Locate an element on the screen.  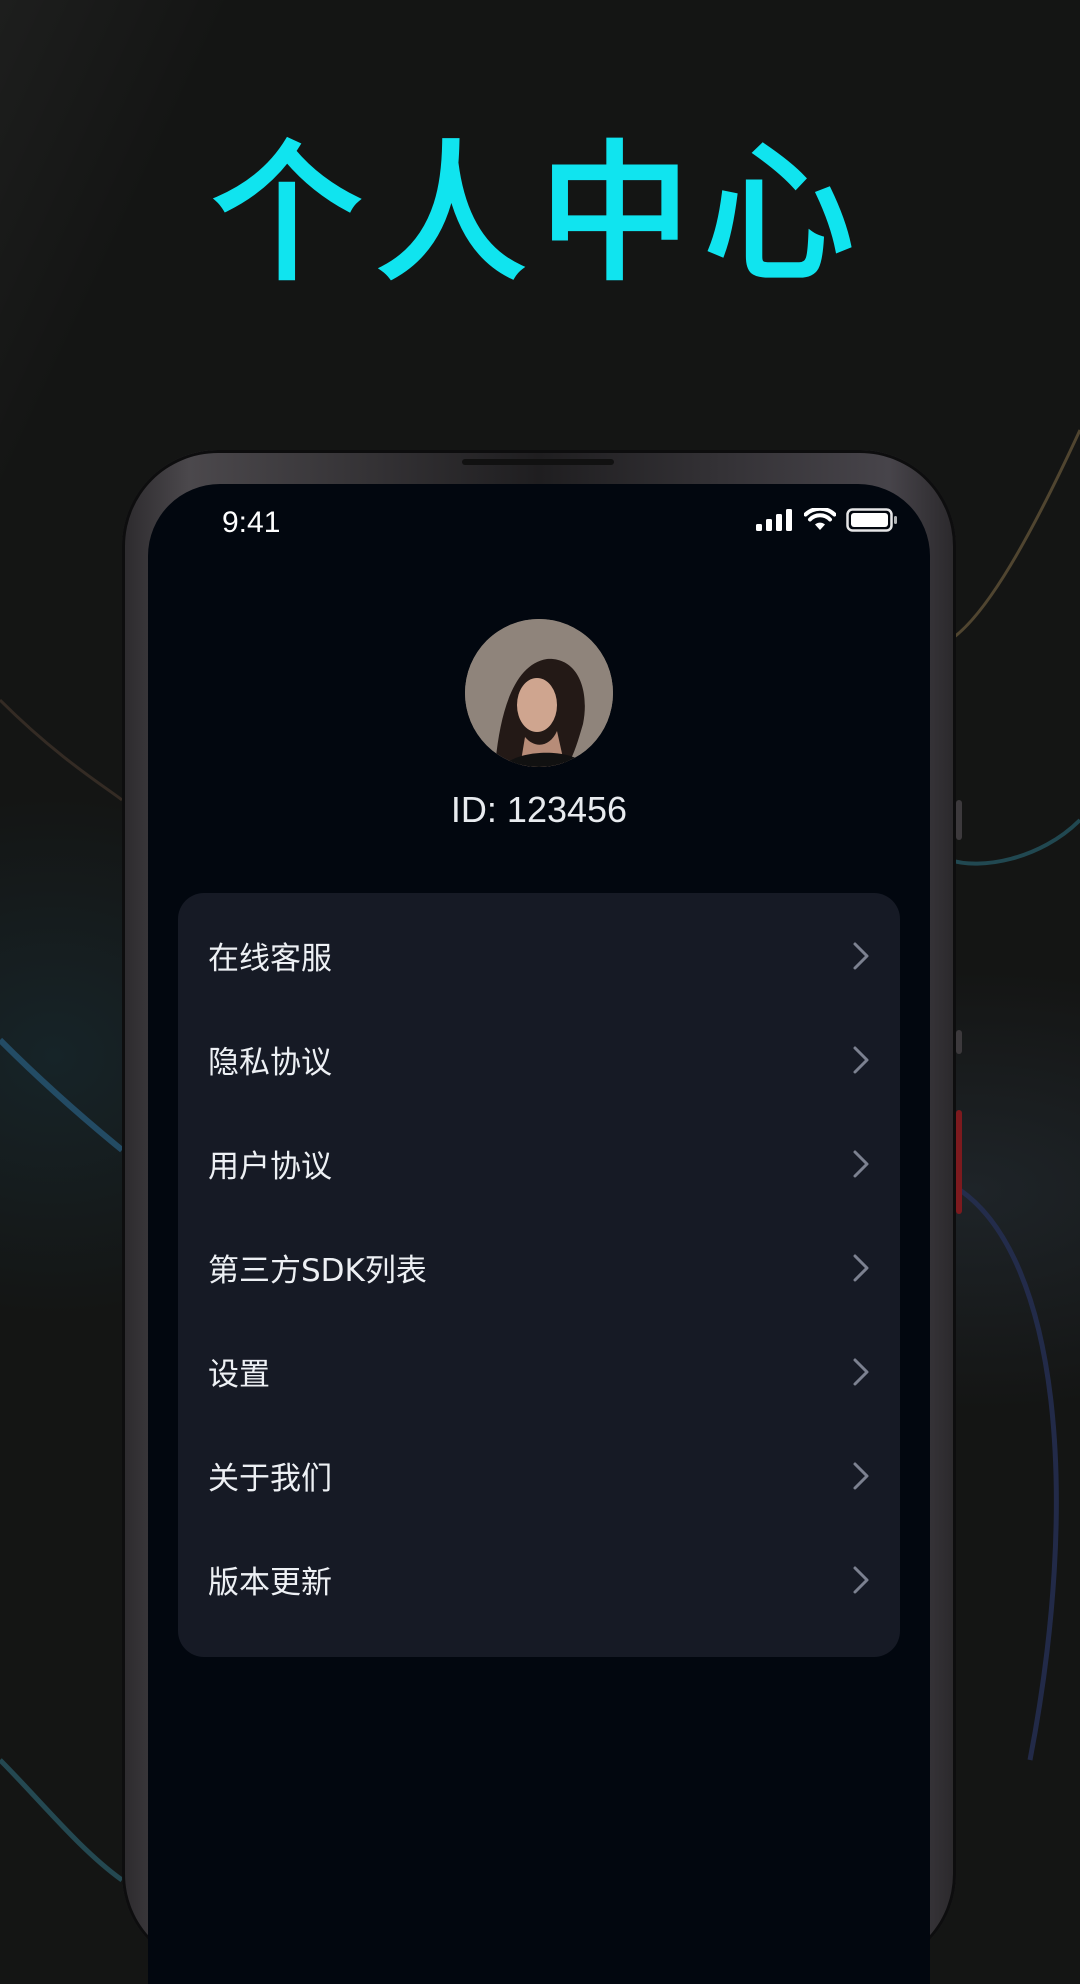
menu-item-version-update: 版本更新 is located at coordinates (539, 1579).